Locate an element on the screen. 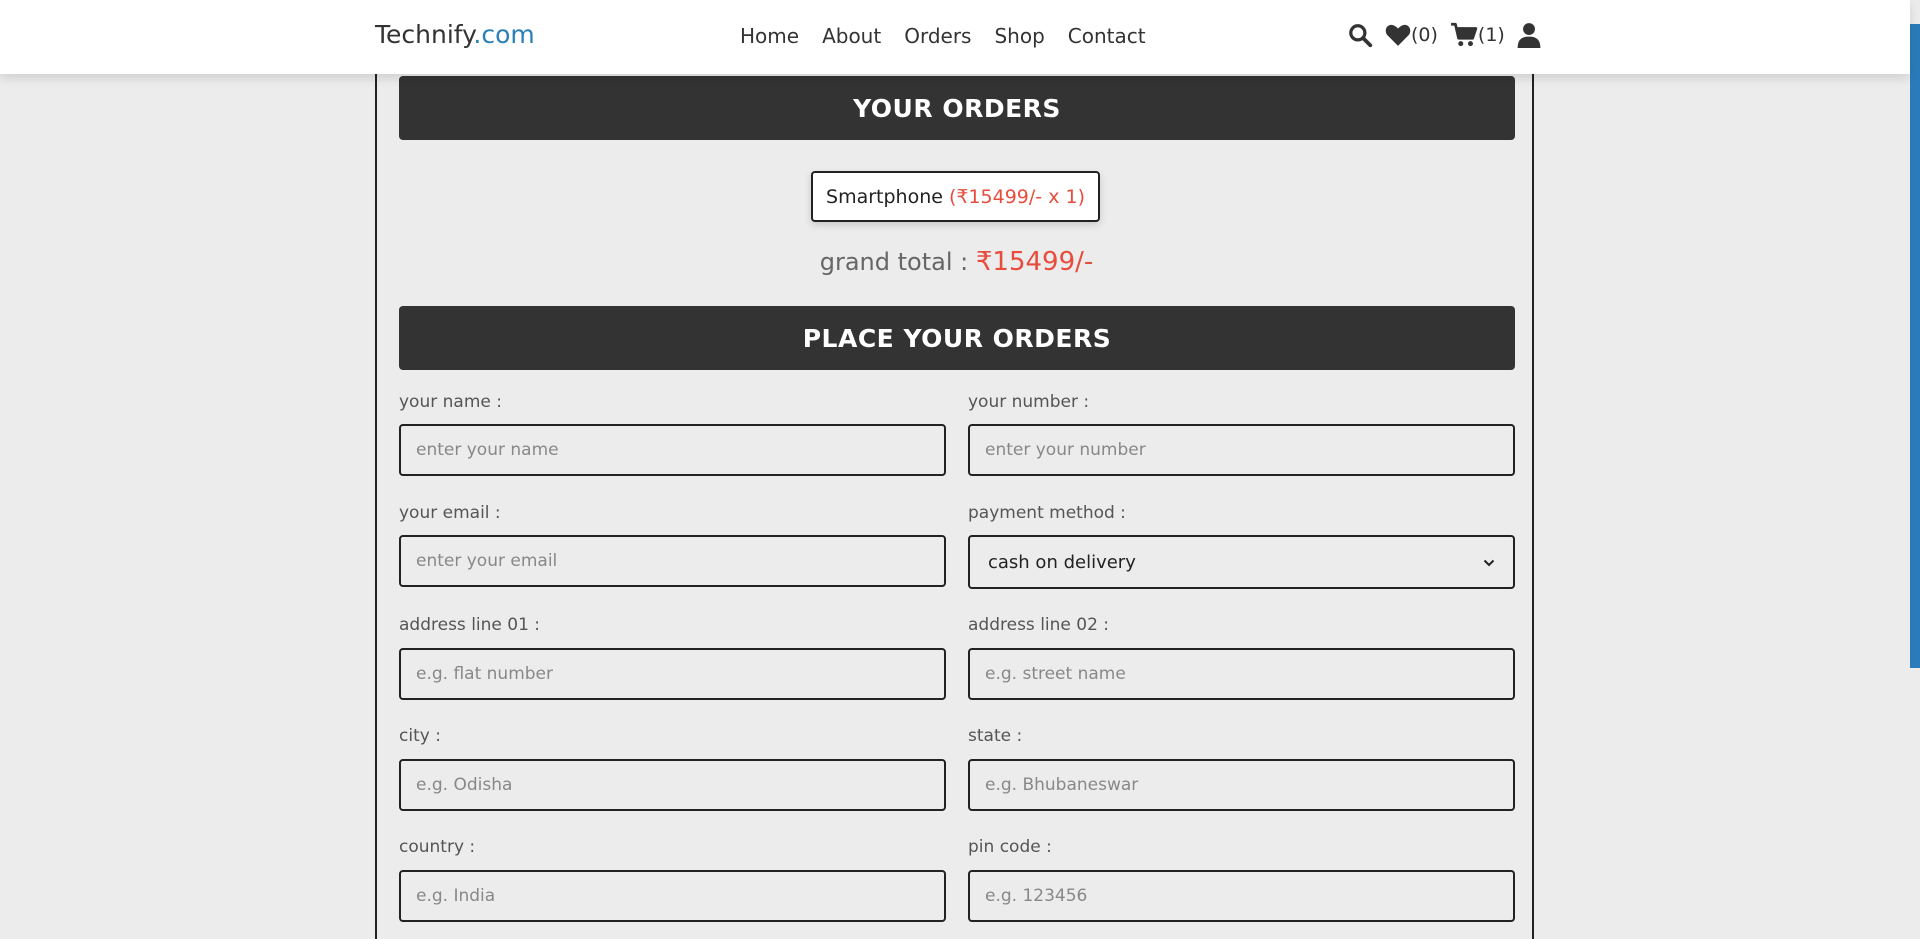 The width and height of the screenshot is (1920, 939). order-item-price: (₹15499/- x 1) is located at coordinates (1016, 196).